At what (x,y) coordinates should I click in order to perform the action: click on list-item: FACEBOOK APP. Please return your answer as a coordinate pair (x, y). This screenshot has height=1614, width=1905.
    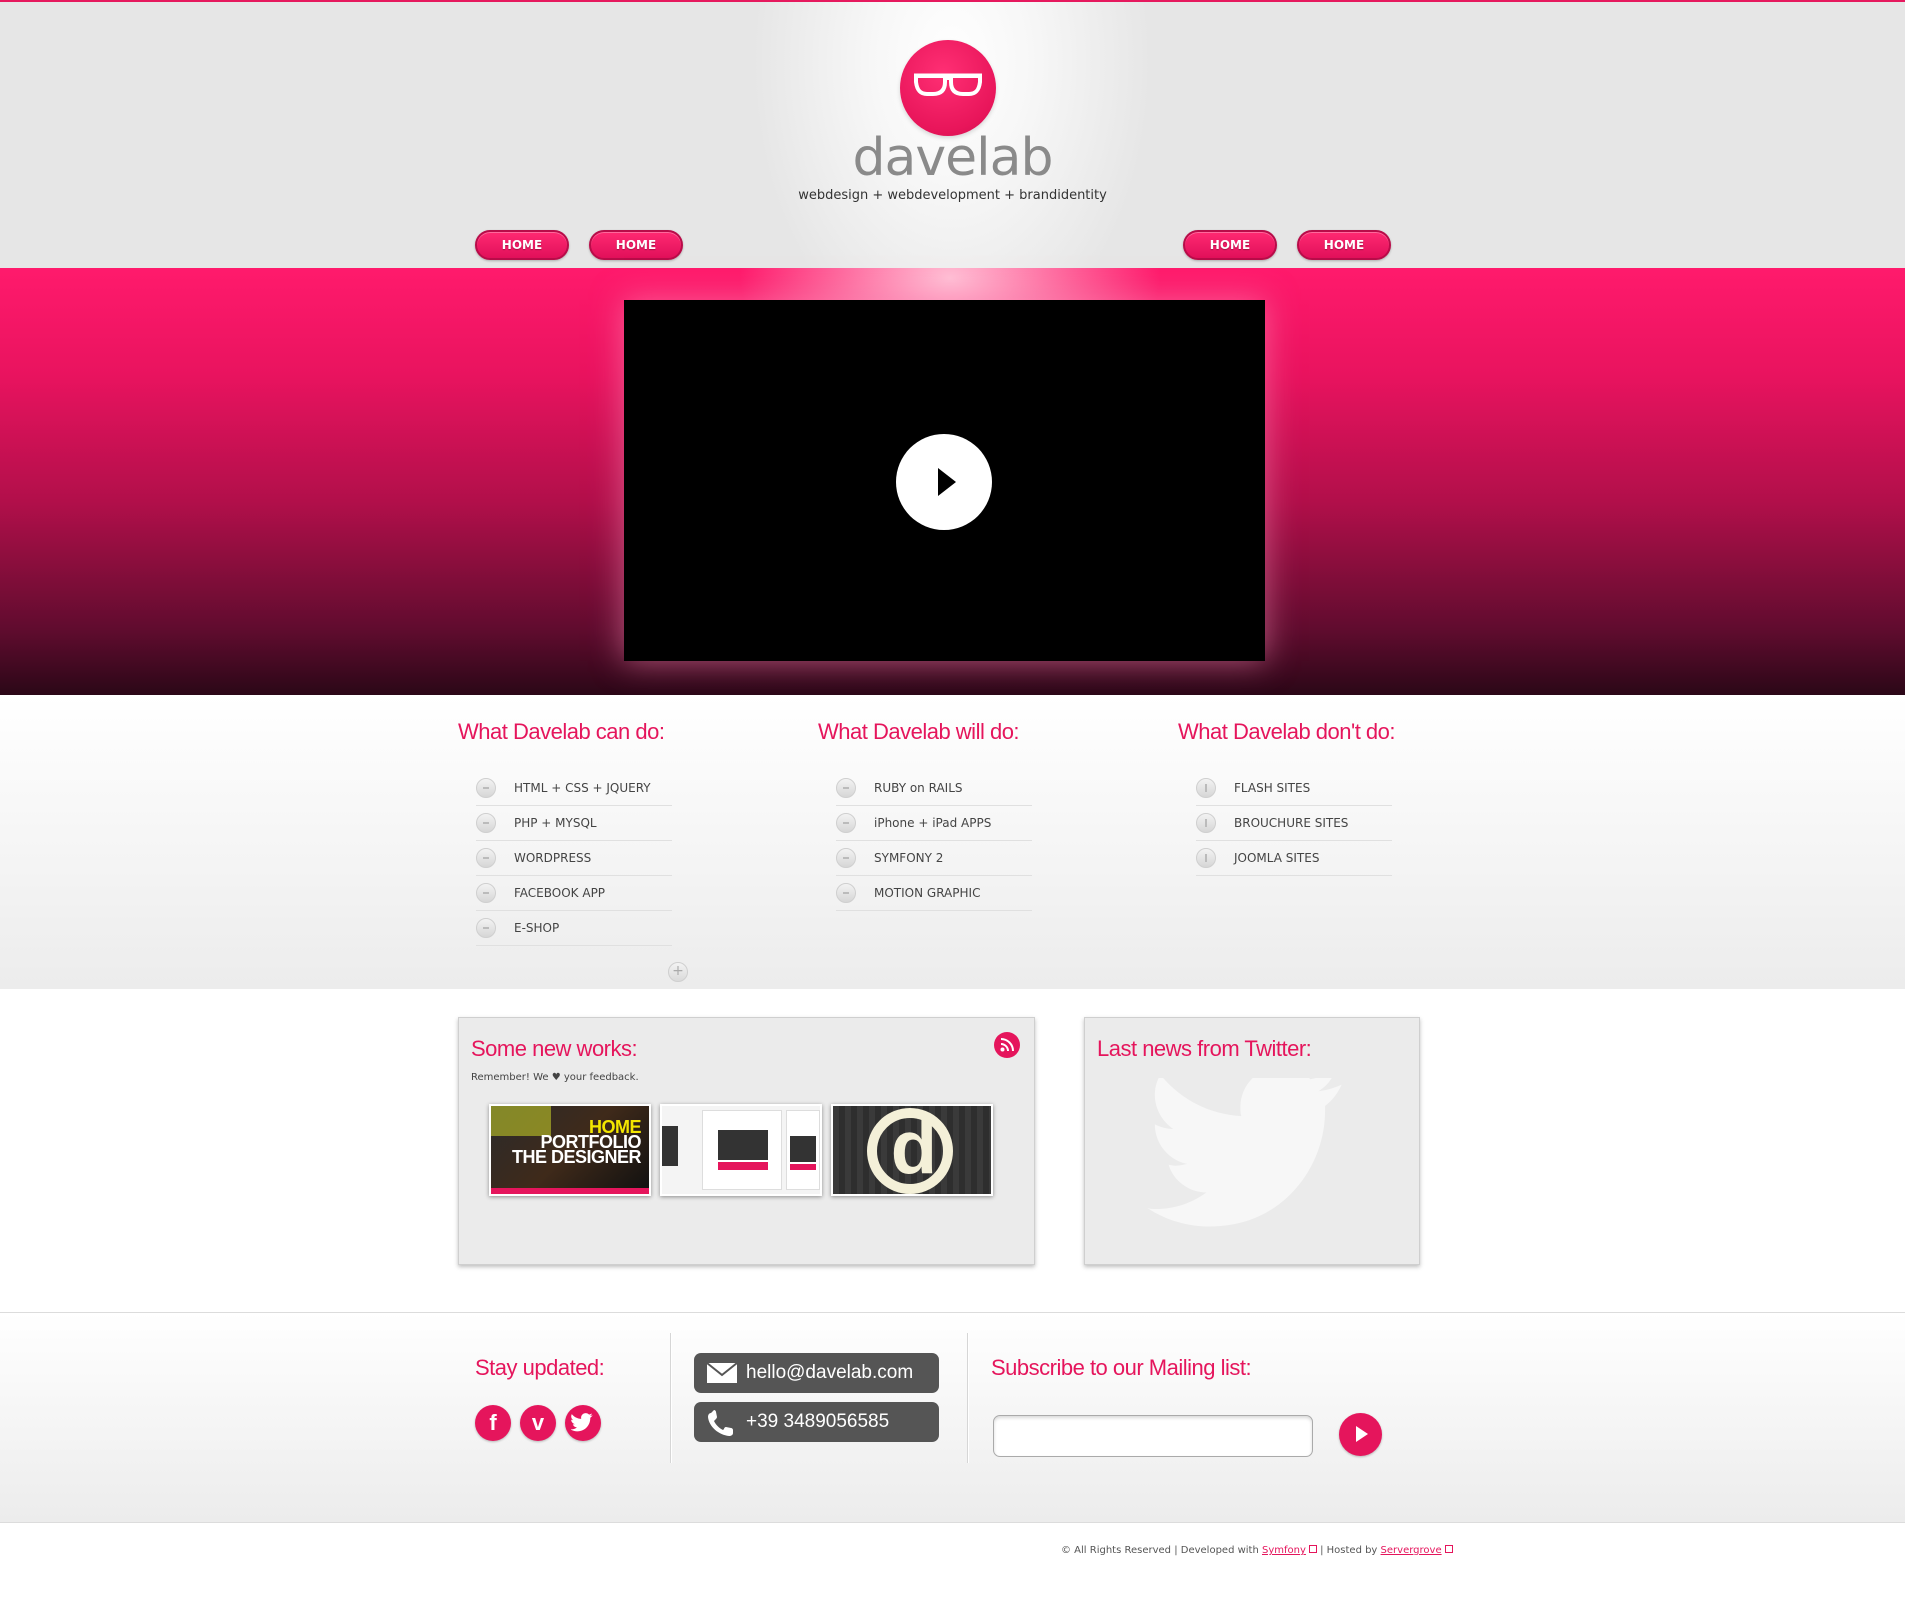
    Looking at the image, I should click on (574, 893).